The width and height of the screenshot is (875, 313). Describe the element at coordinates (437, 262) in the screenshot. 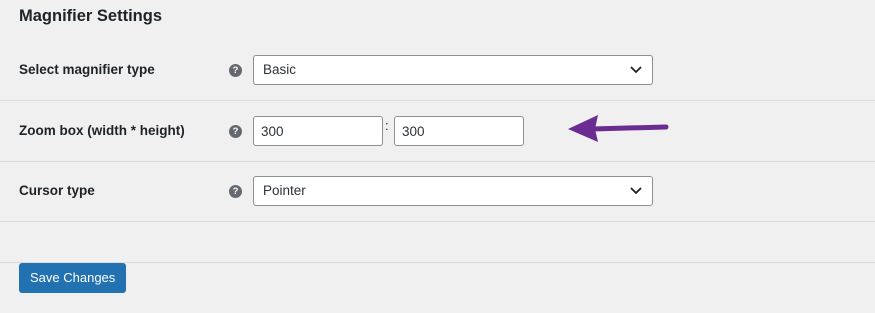

I see `form-divider` at that location.